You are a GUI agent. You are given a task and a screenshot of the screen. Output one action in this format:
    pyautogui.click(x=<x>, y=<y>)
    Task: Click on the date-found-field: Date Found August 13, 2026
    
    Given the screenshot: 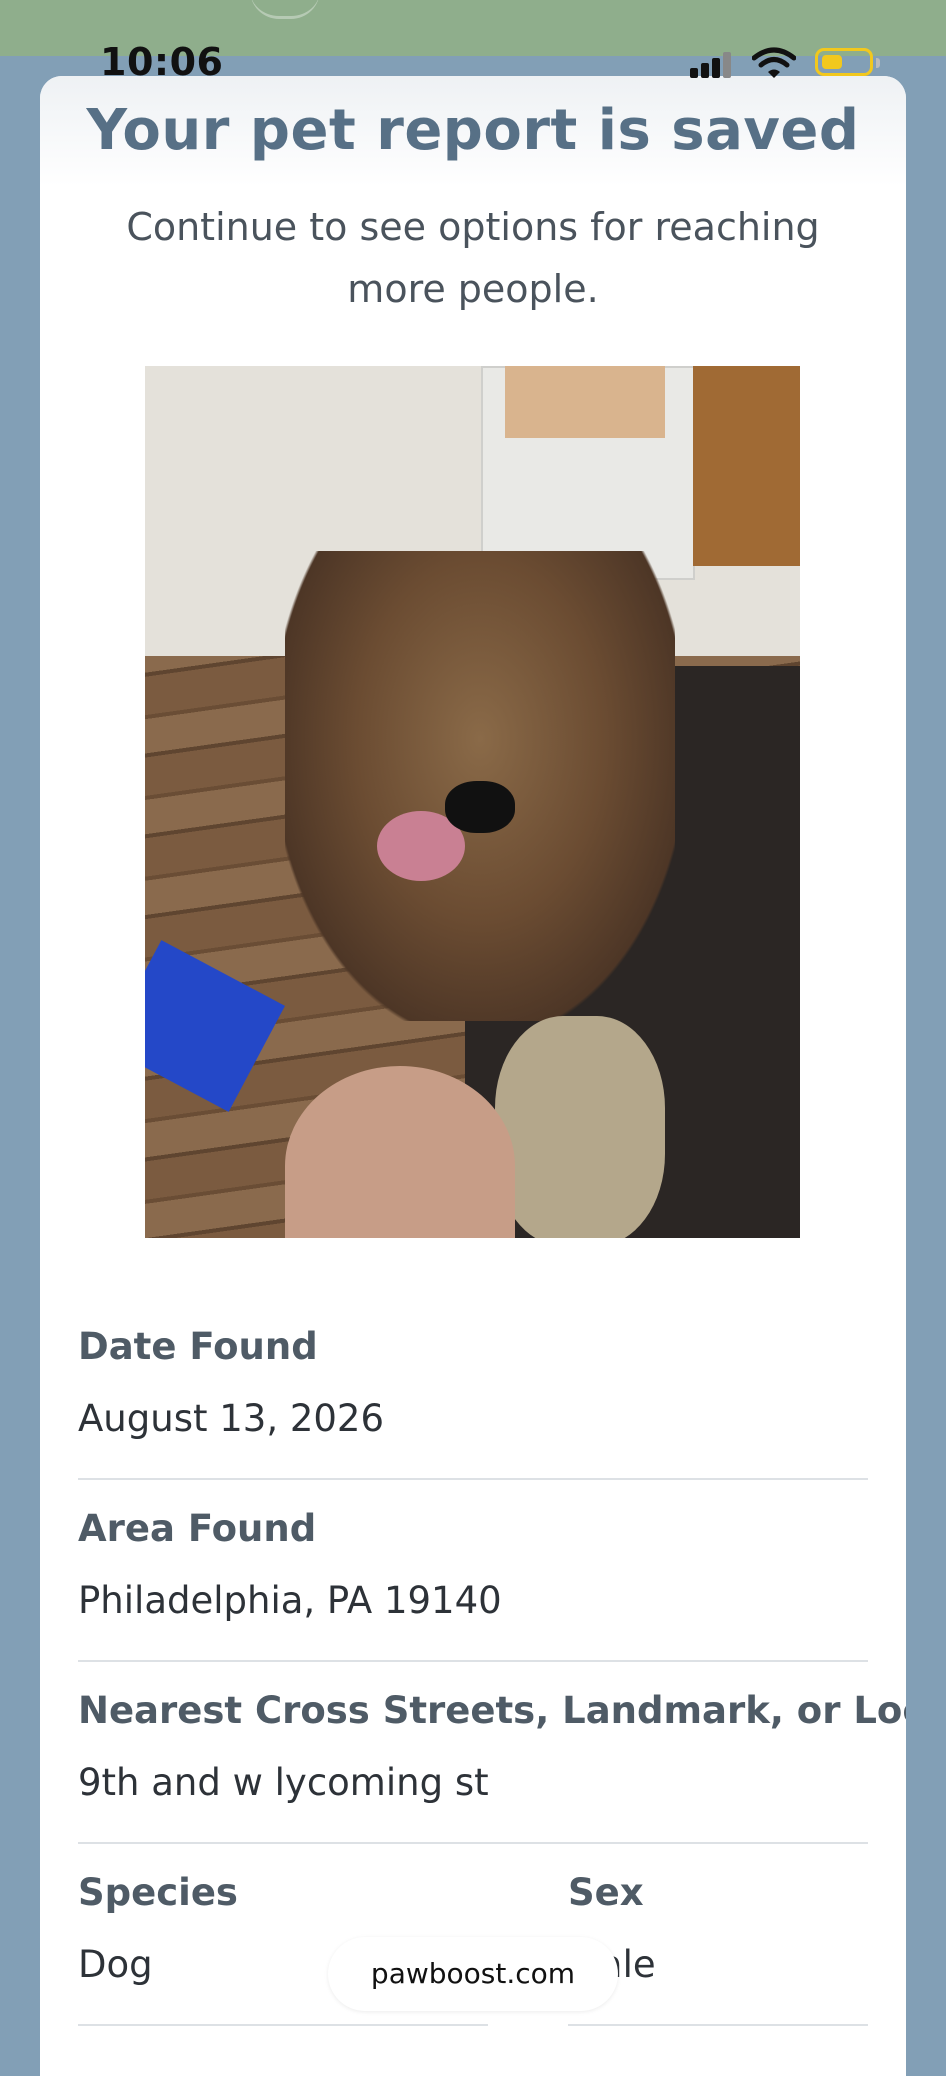 What is the action you would take?
    pyautogui.click(x=473, y=1383)
    